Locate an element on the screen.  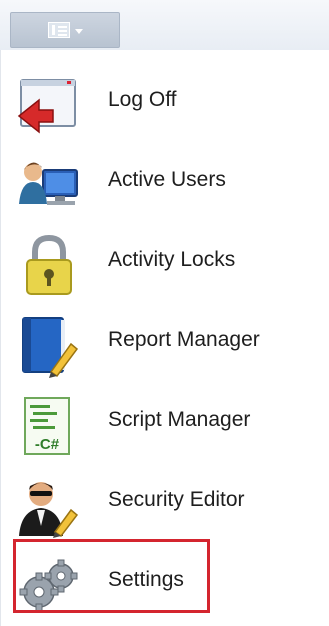
menu-item-label: Report Manager is located at coordinates (184, 339).